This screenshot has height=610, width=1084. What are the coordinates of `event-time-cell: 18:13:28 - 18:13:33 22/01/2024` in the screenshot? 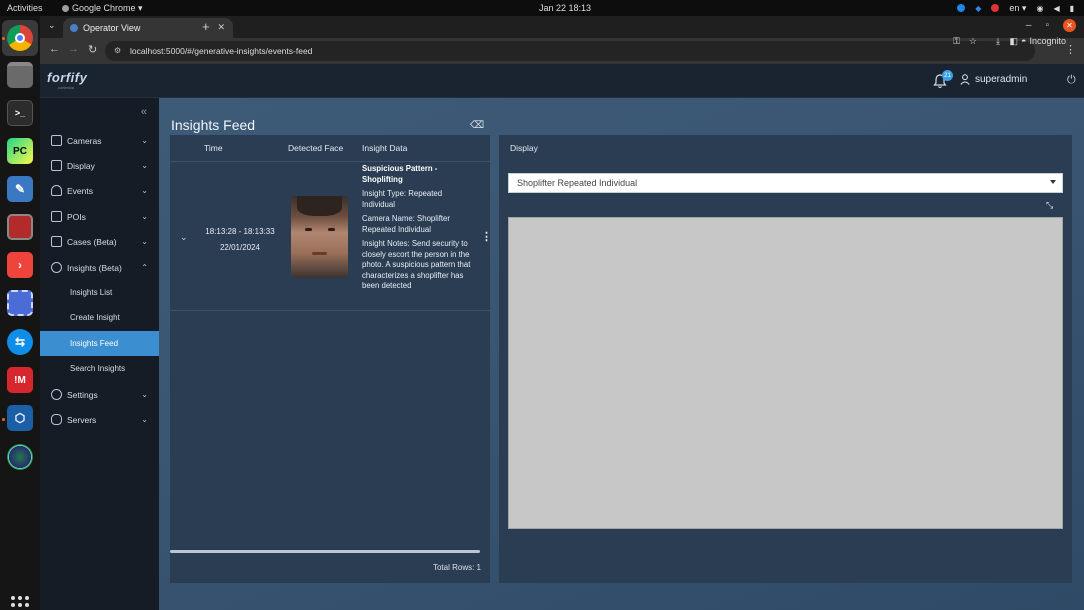 It's located at (240, 240).